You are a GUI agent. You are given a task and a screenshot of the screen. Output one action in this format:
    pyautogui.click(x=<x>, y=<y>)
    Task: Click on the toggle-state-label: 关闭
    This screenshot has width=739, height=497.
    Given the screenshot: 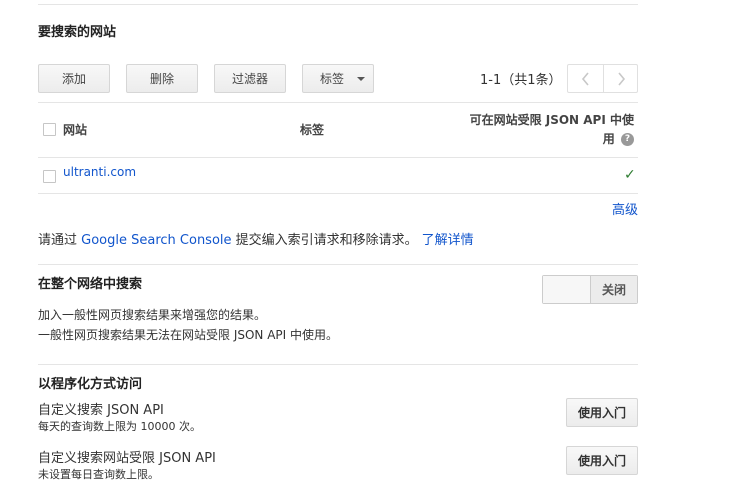 What is the action you would take?
    pyautogui.click(x=614, y=289)
    